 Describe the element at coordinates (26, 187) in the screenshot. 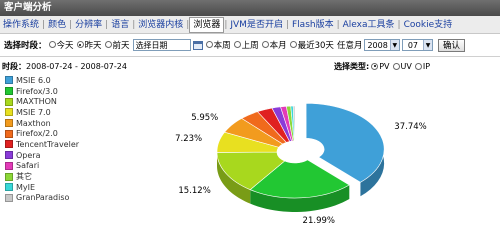

I see `legend-label: MyIE` at that location.